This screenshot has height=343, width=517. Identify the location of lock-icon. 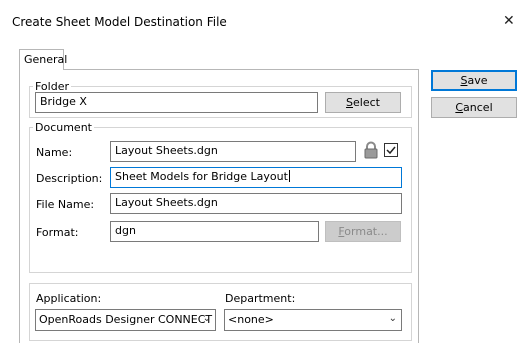
(371, 150).